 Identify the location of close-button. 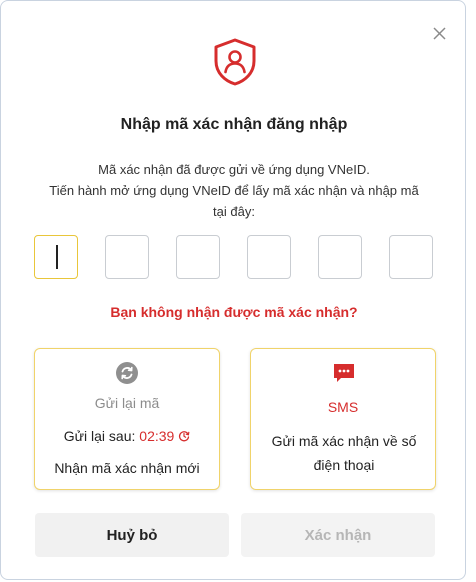
(440, 34).